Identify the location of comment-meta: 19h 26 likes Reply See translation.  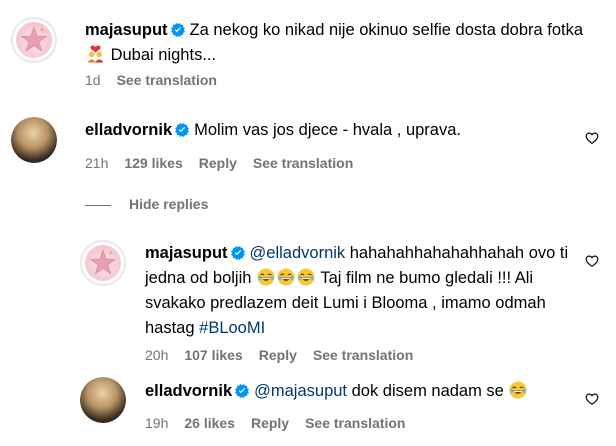
(283, 423).